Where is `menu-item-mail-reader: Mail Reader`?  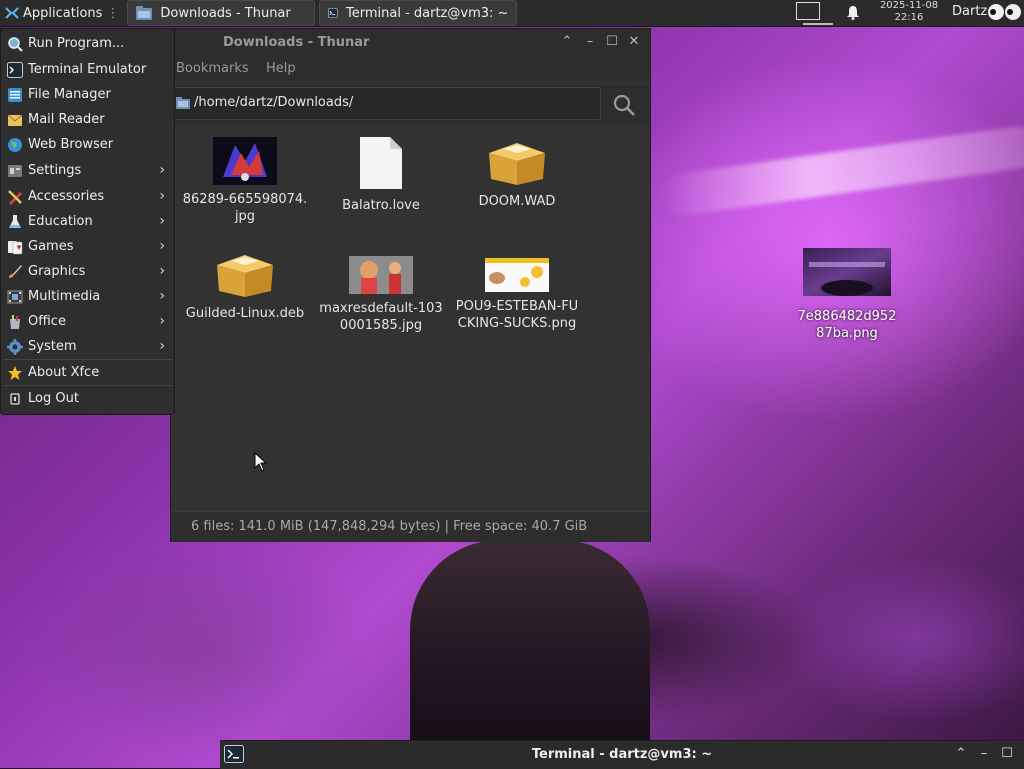 menu-item-mail-reader: Mail Reader is located at coordinates (87, 119).